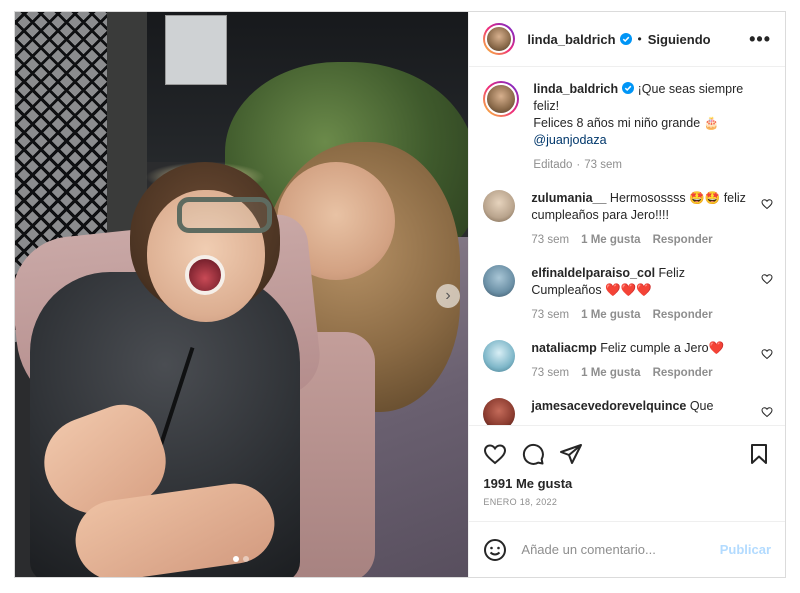  Describe the element at coordinates (626, 123) in the screenshot. I see `caption-text-line2: Felices 8 años mi niño grande 🎂` at that location.